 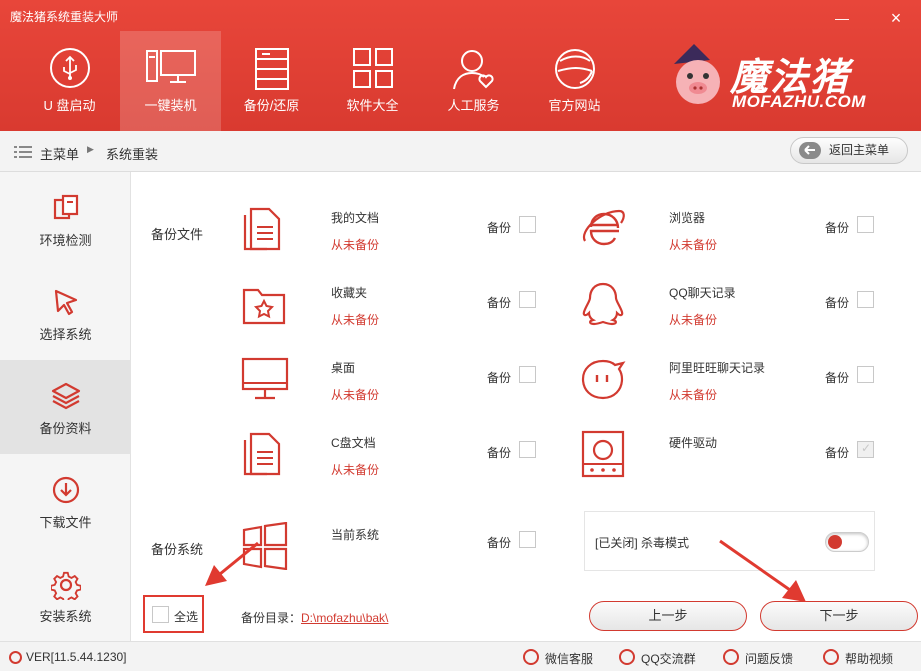 What do you see at coordinates (697, 74) in the screenshot?
I see `pig-mascot-icon` at bounding box center [697, 74].